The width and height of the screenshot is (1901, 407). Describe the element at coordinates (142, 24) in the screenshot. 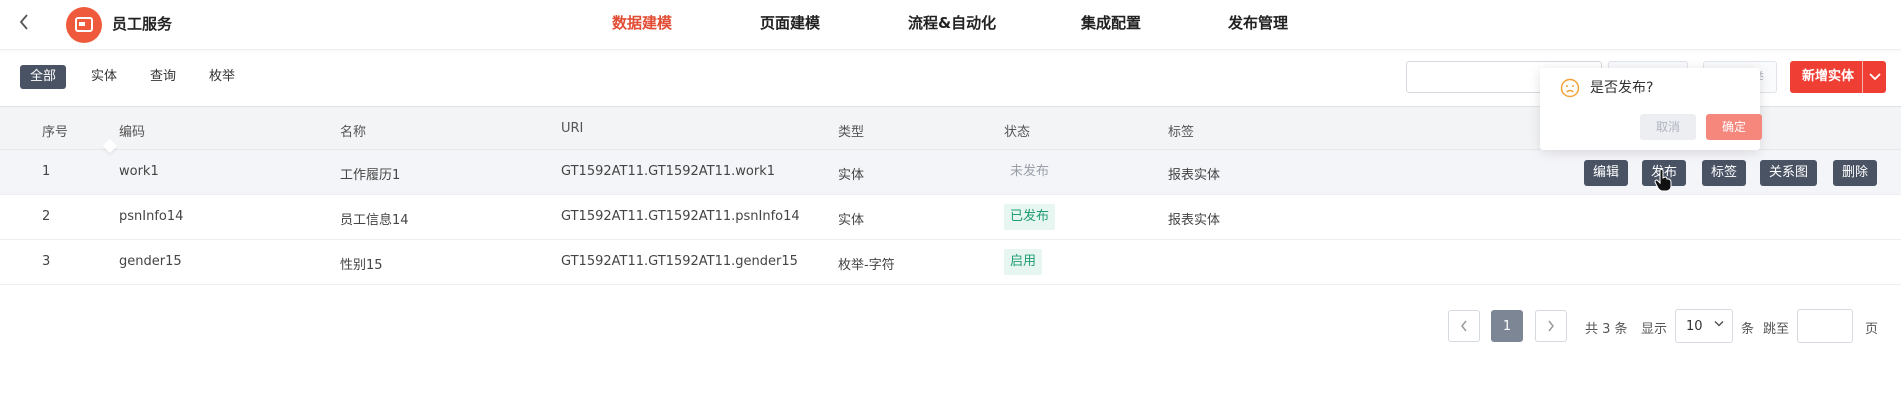

I see `app-title: 员工服务` at that location.